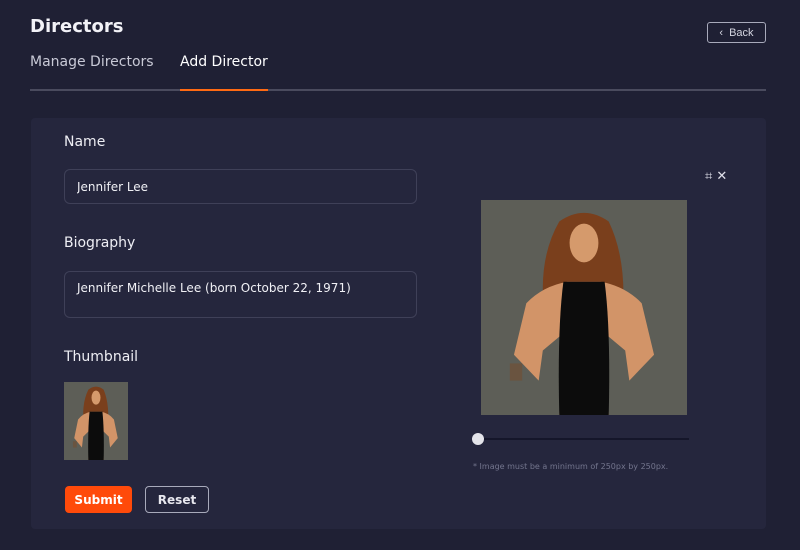 The width and height of the screenshot is (800, 550). What do you see at coordinates (85, 142) in the screenshot?
I see `name-label: Name` at bounding box center [85, 142].